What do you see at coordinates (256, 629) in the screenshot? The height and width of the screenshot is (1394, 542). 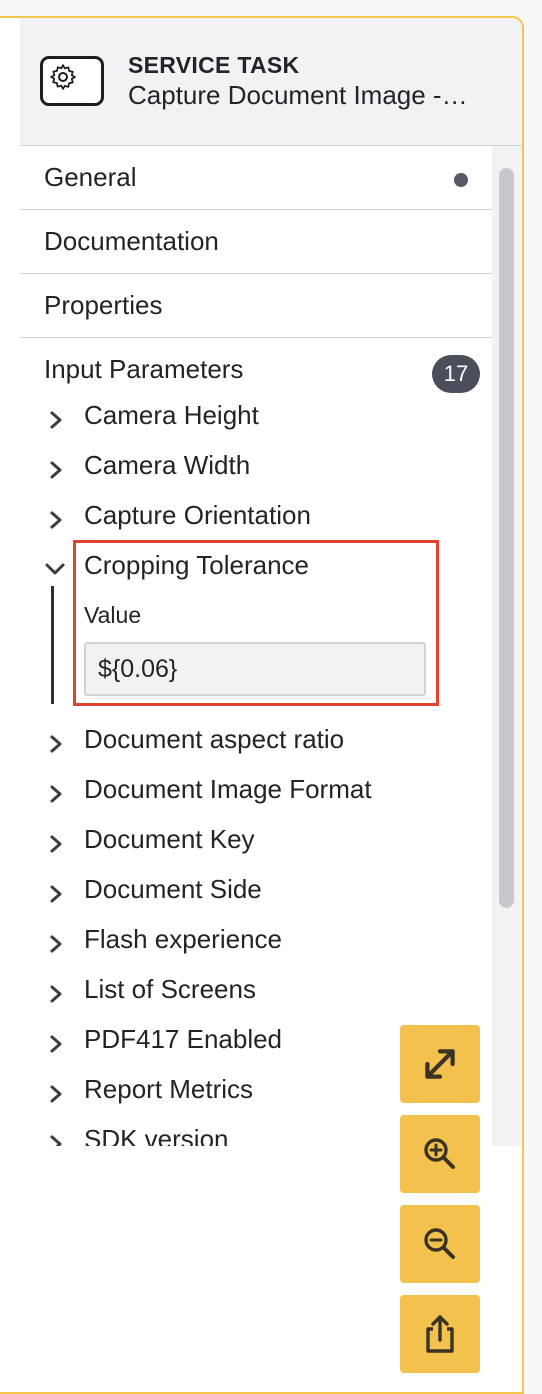 I see `param-cropping-tolerance: Cropping Tolerance Value ${0.06}` at bounding box center [256, 629].